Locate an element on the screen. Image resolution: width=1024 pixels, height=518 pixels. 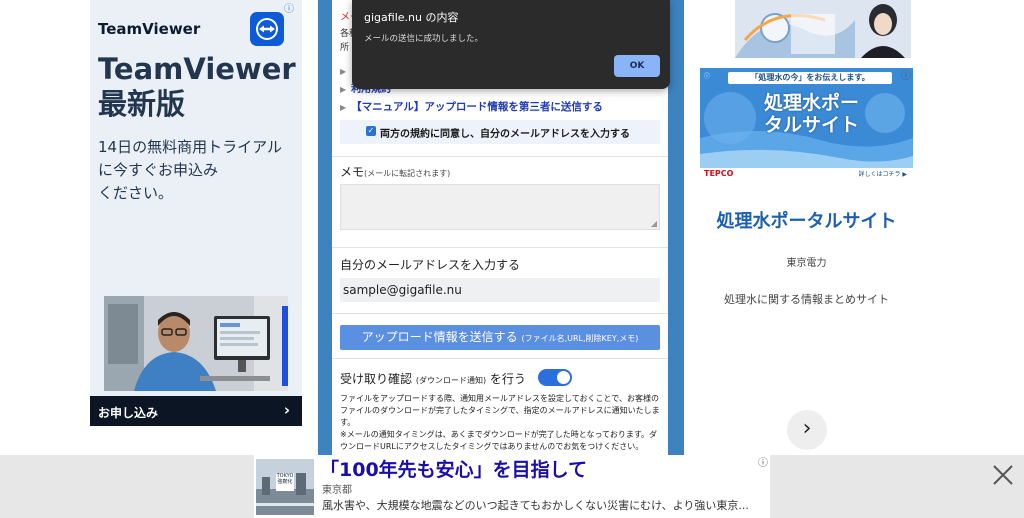
text-fragment: 所 is located at coordinates (345, 48).